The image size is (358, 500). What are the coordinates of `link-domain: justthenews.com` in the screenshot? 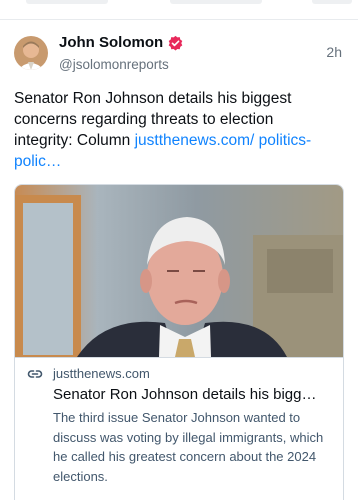 It's located at (101, 373).